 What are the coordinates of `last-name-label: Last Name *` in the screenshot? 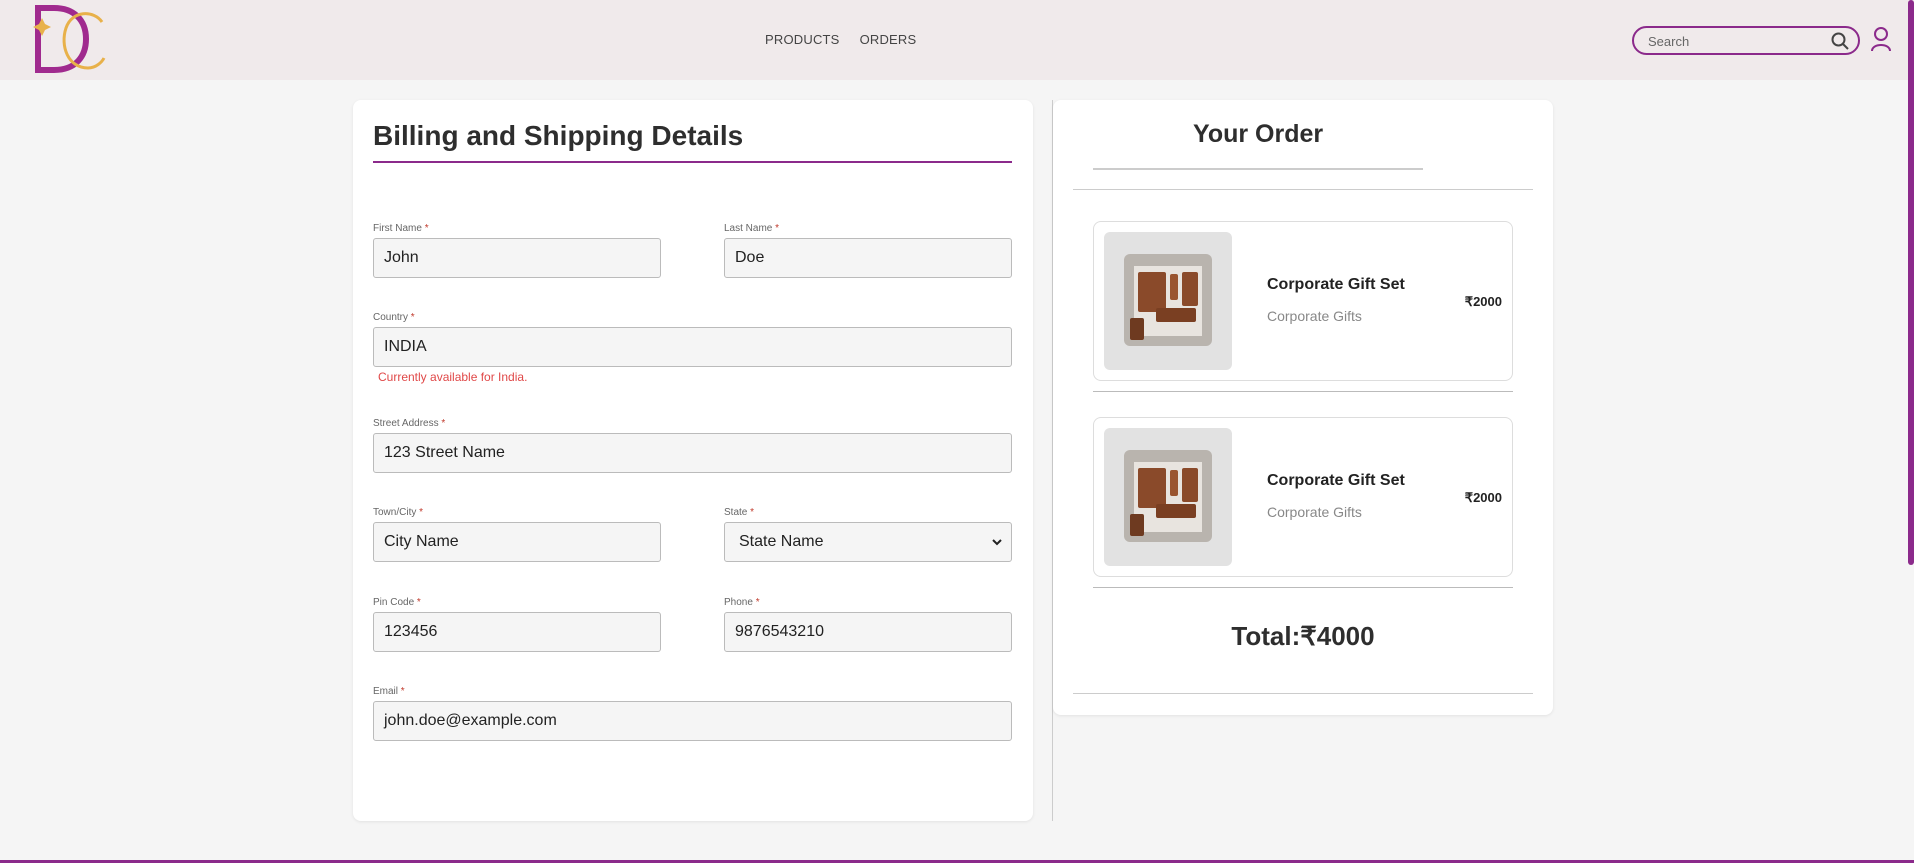 It's located at (752, 228).